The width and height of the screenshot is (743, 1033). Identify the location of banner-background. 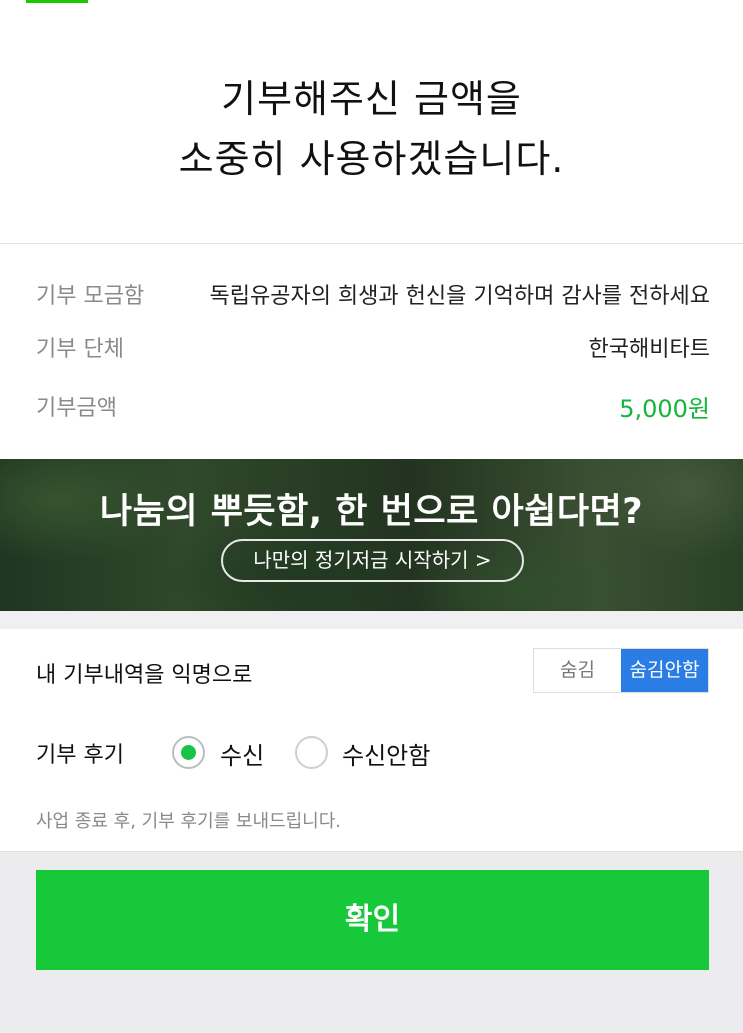
(371, 535).